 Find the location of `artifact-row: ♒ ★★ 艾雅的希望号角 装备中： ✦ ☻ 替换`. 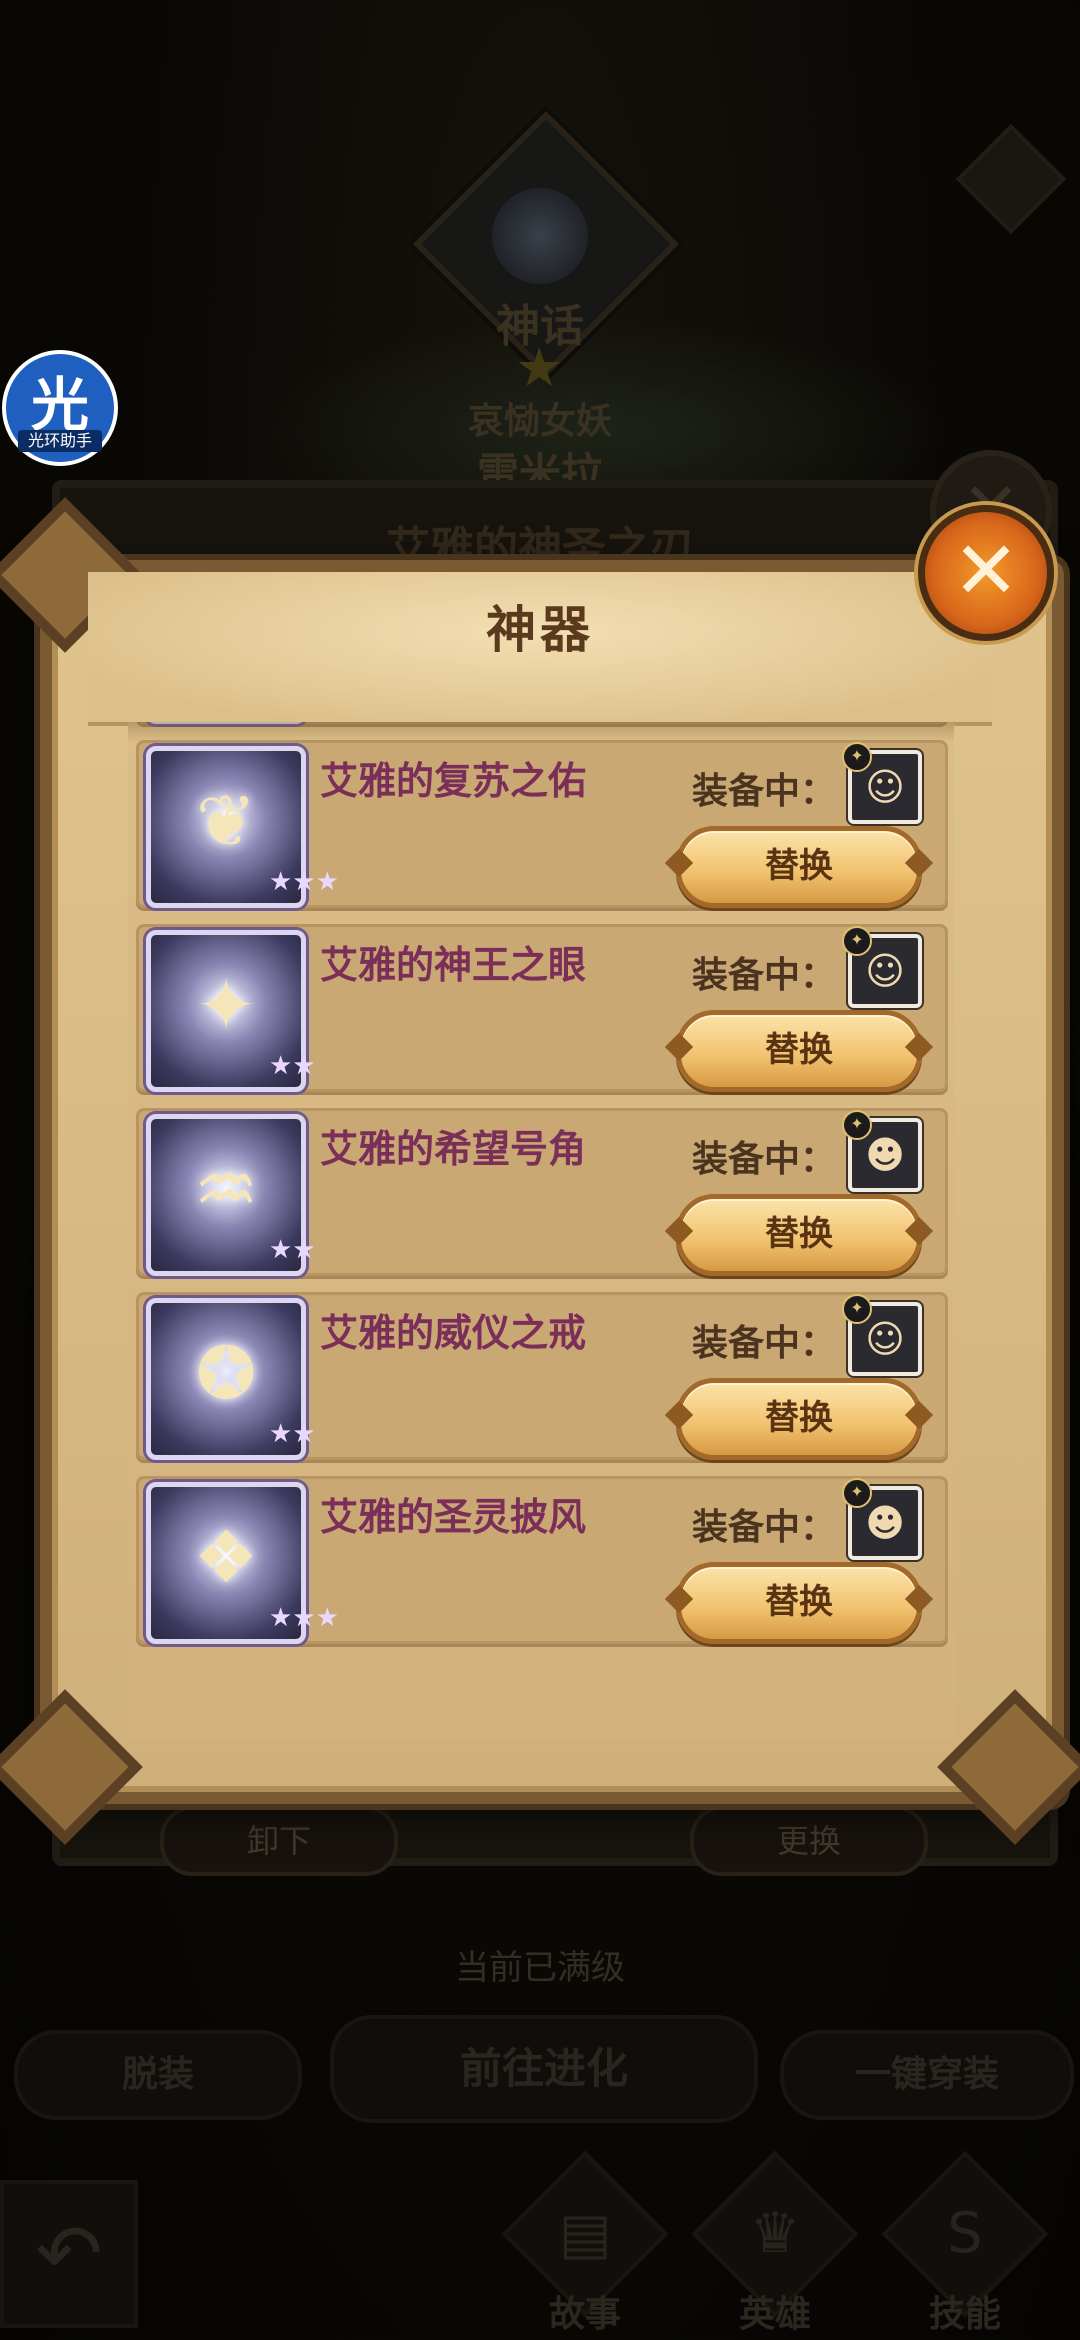

artifact-row: ♒ ★★ 艾雅的希望号角 装备中： ✦ ☻ 替换 is located at coordinates (542, 1192).